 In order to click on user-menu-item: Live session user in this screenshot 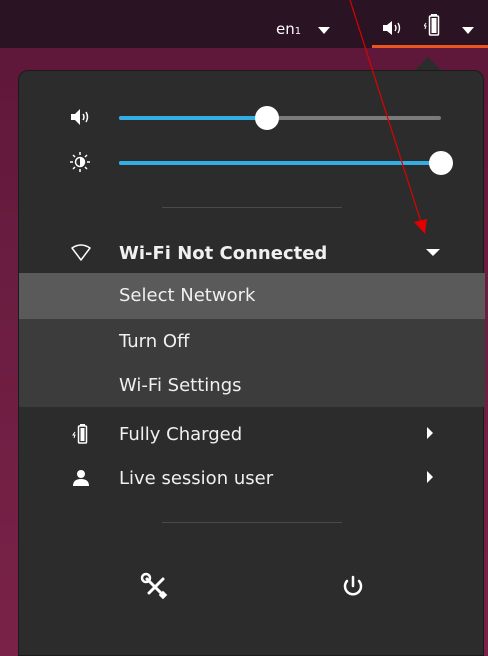, I will do `click(252, 478)`.